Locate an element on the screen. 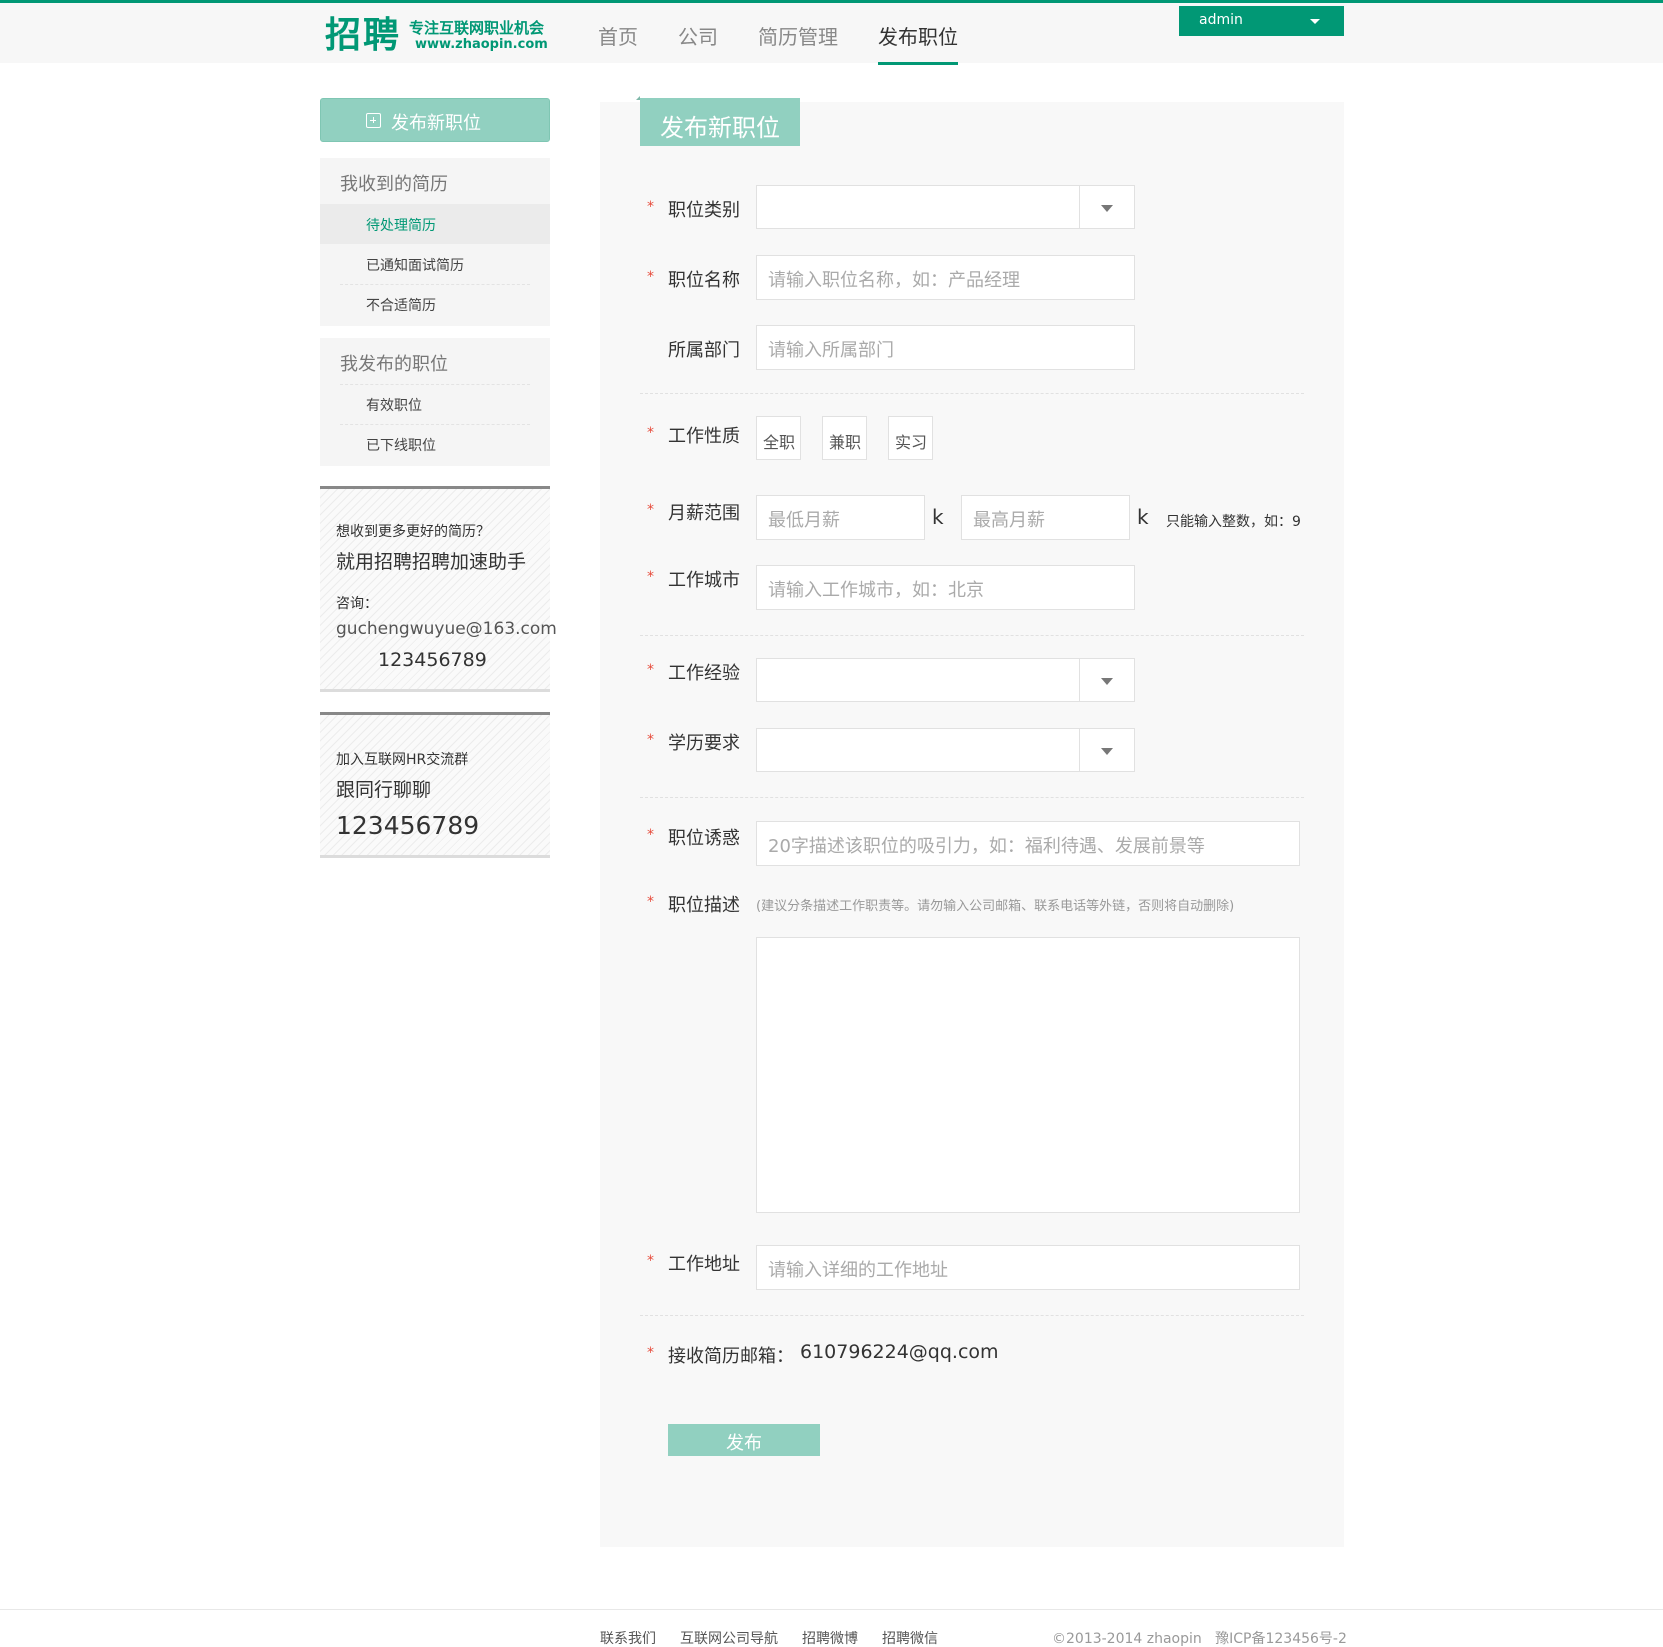 The image size is (1663, 1647). form-title: 发布新职位 is located at coordinates (718, 121).